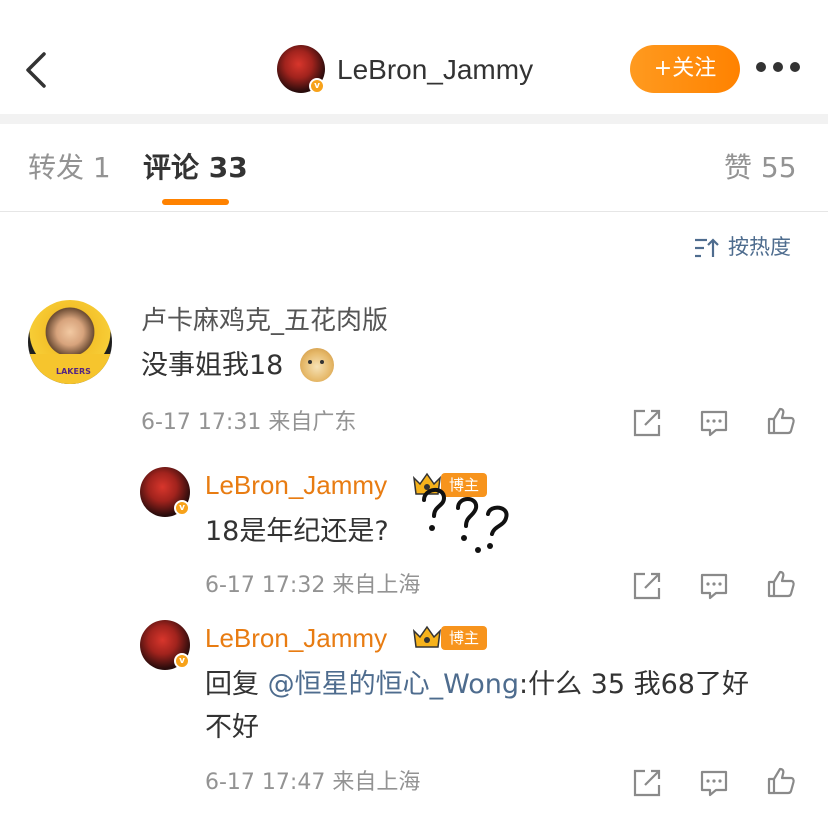  I want to click on commenter-avatar: LAKERS, so click(70, 342).